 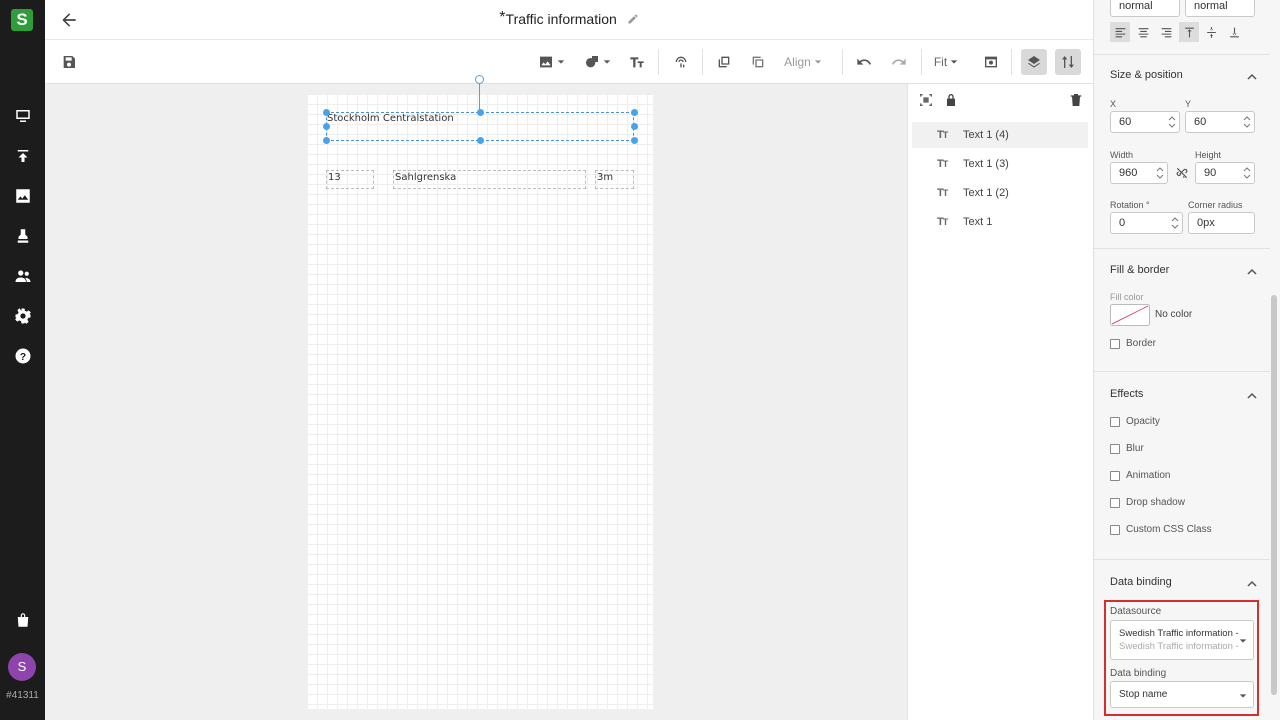 I want to click on x-input: 60, so click(x=1145, y=122).